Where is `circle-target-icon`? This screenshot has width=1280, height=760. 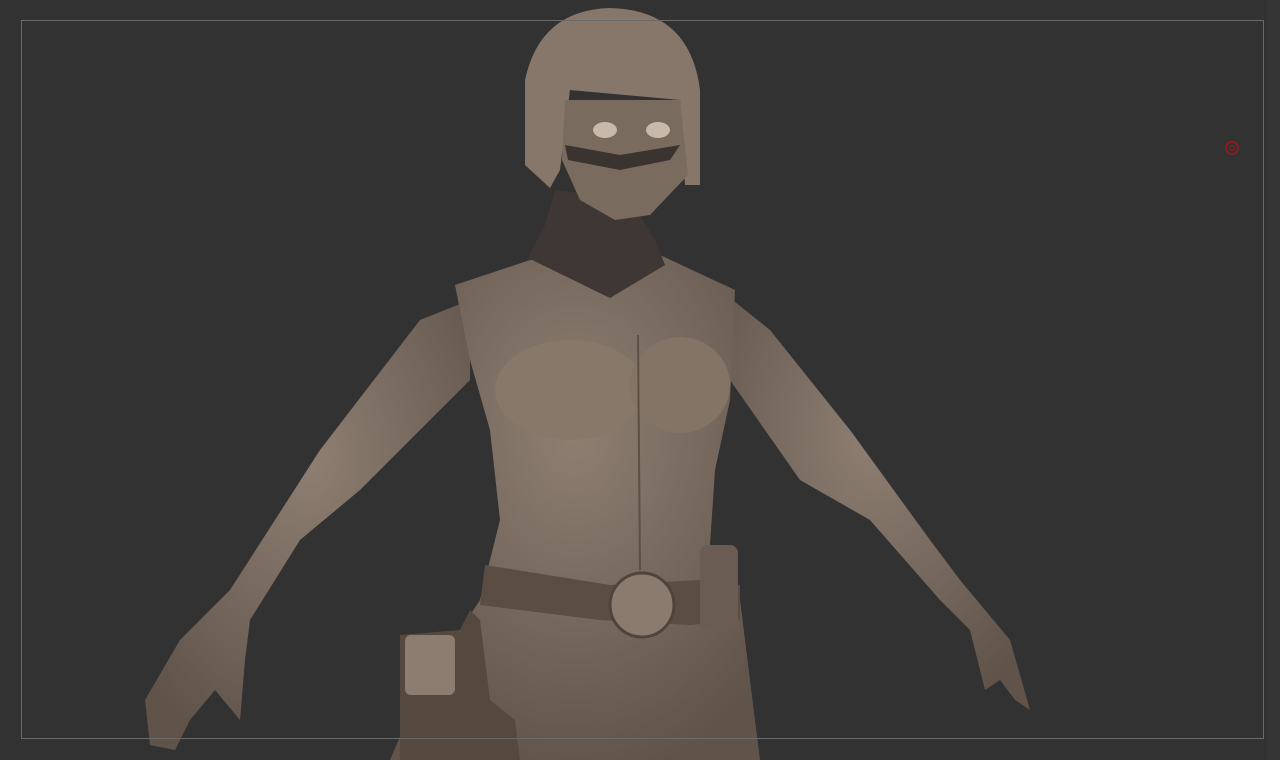
circle-target-icon is located at coordinates (1232, 148).